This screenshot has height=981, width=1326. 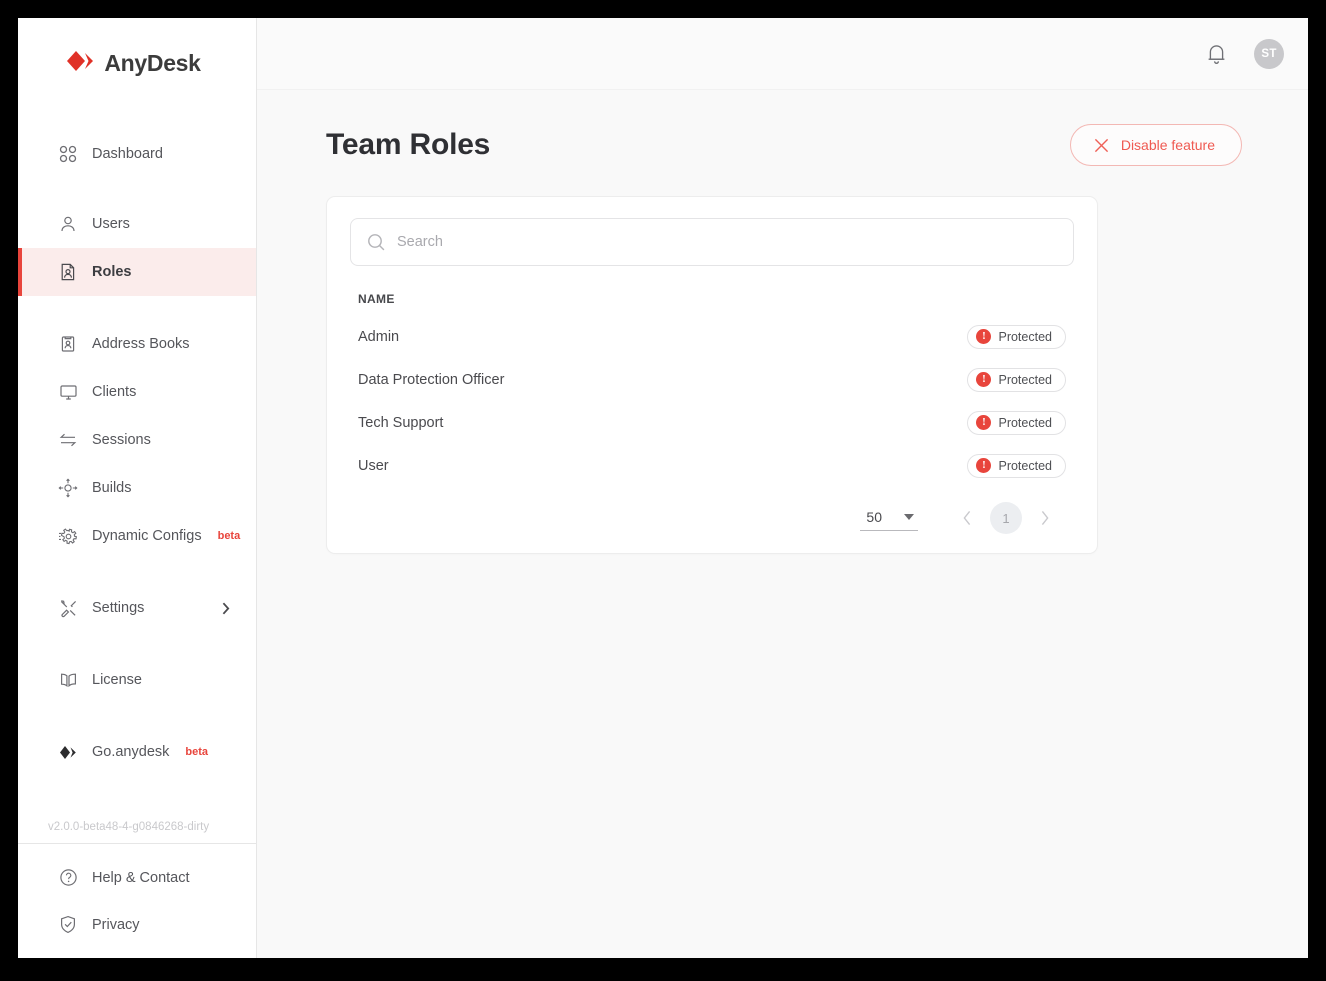 I want to click on sidebar-item-dashboard: Dashboard, so click(x=137, y=154).